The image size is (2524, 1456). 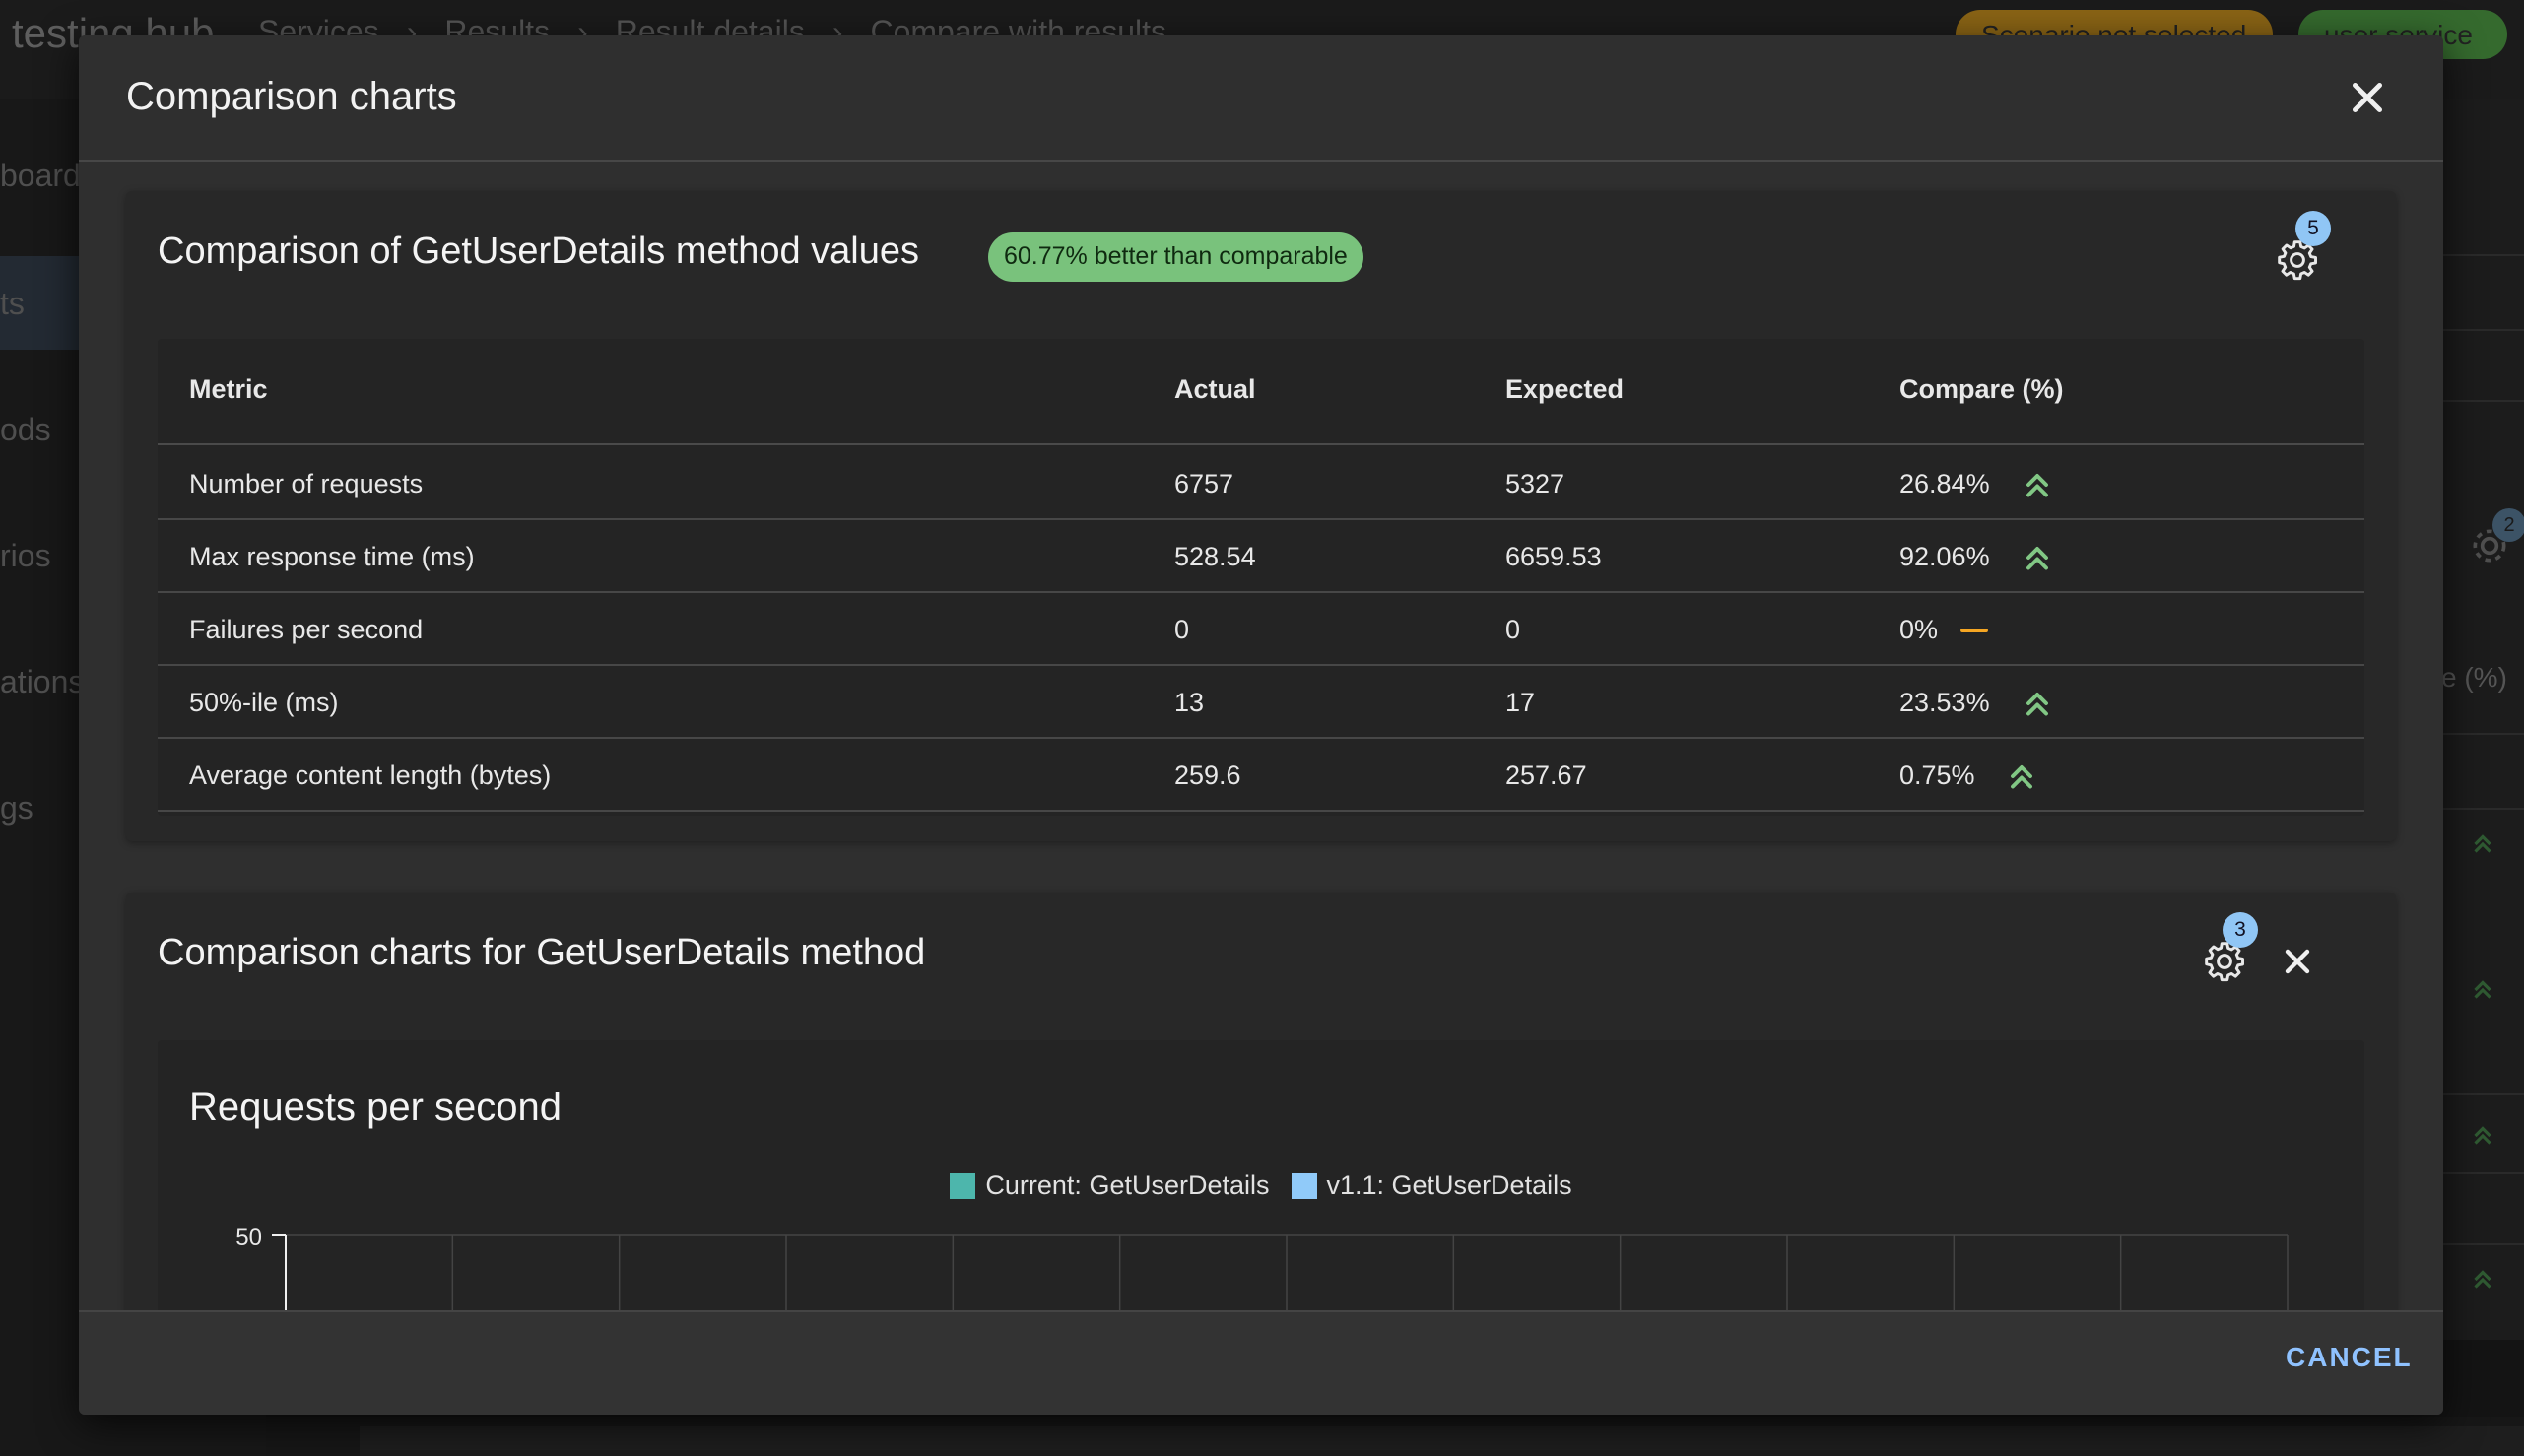 I want to click on metric-name: Average content length (bytes), so click(x=370, y=775).